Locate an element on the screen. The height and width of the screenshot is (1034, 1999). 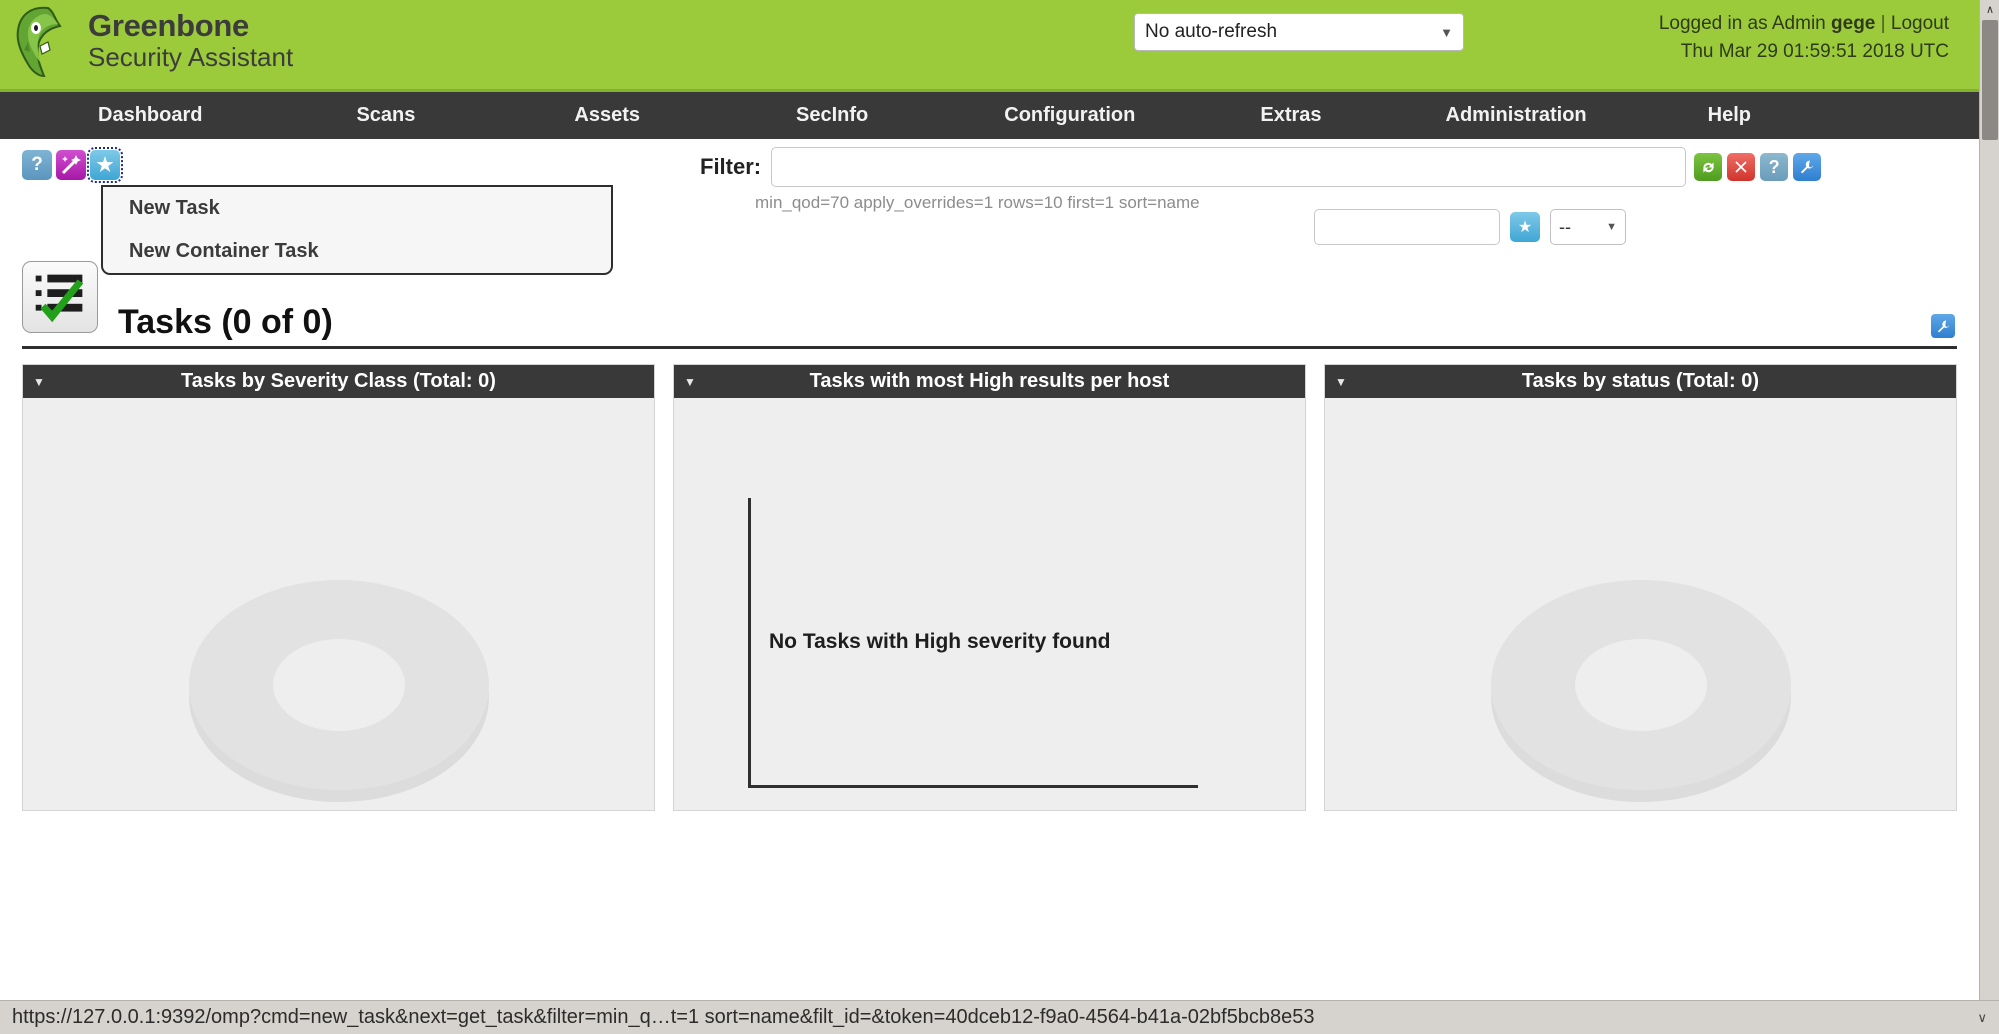
panel-title: Tasks with most High results per host is located at coordinates (989, 381).